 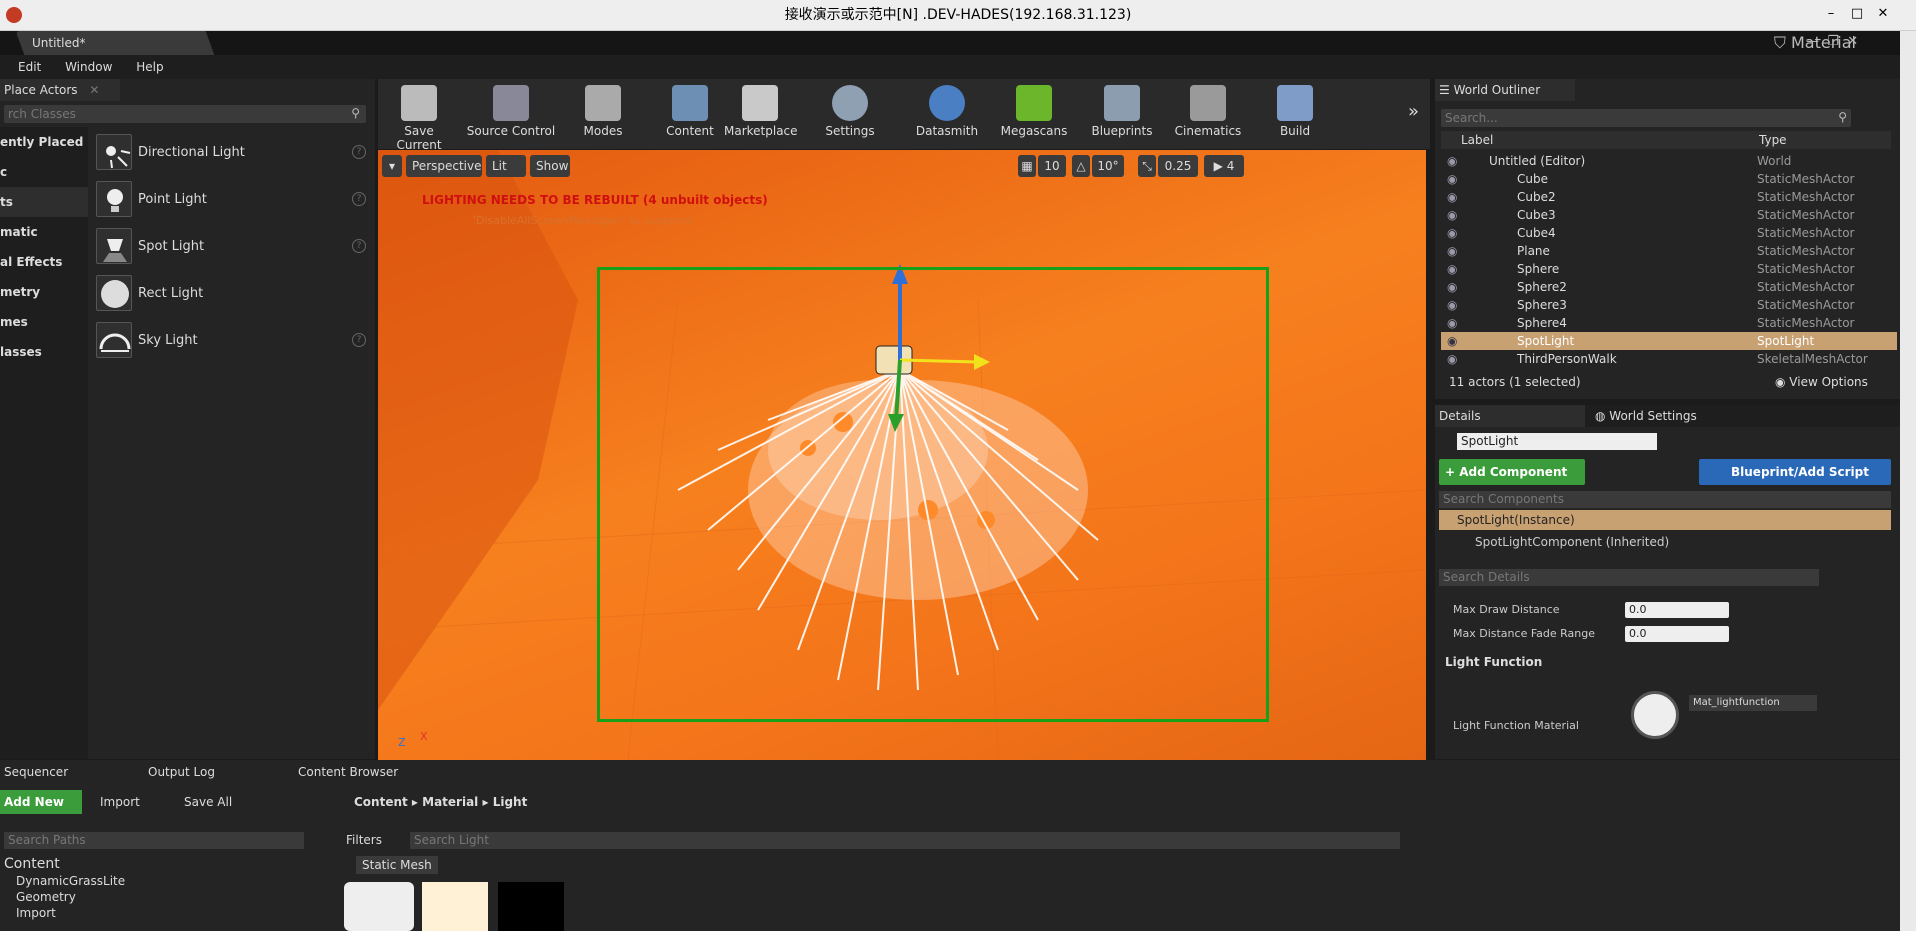 I want to click on rotation-snap-value: 10°, so click(x=1108, y=166).